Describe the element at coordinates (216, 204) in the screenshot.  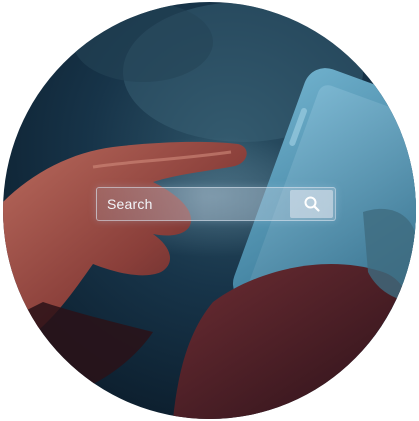
I see `search-bar: Search` at that location.